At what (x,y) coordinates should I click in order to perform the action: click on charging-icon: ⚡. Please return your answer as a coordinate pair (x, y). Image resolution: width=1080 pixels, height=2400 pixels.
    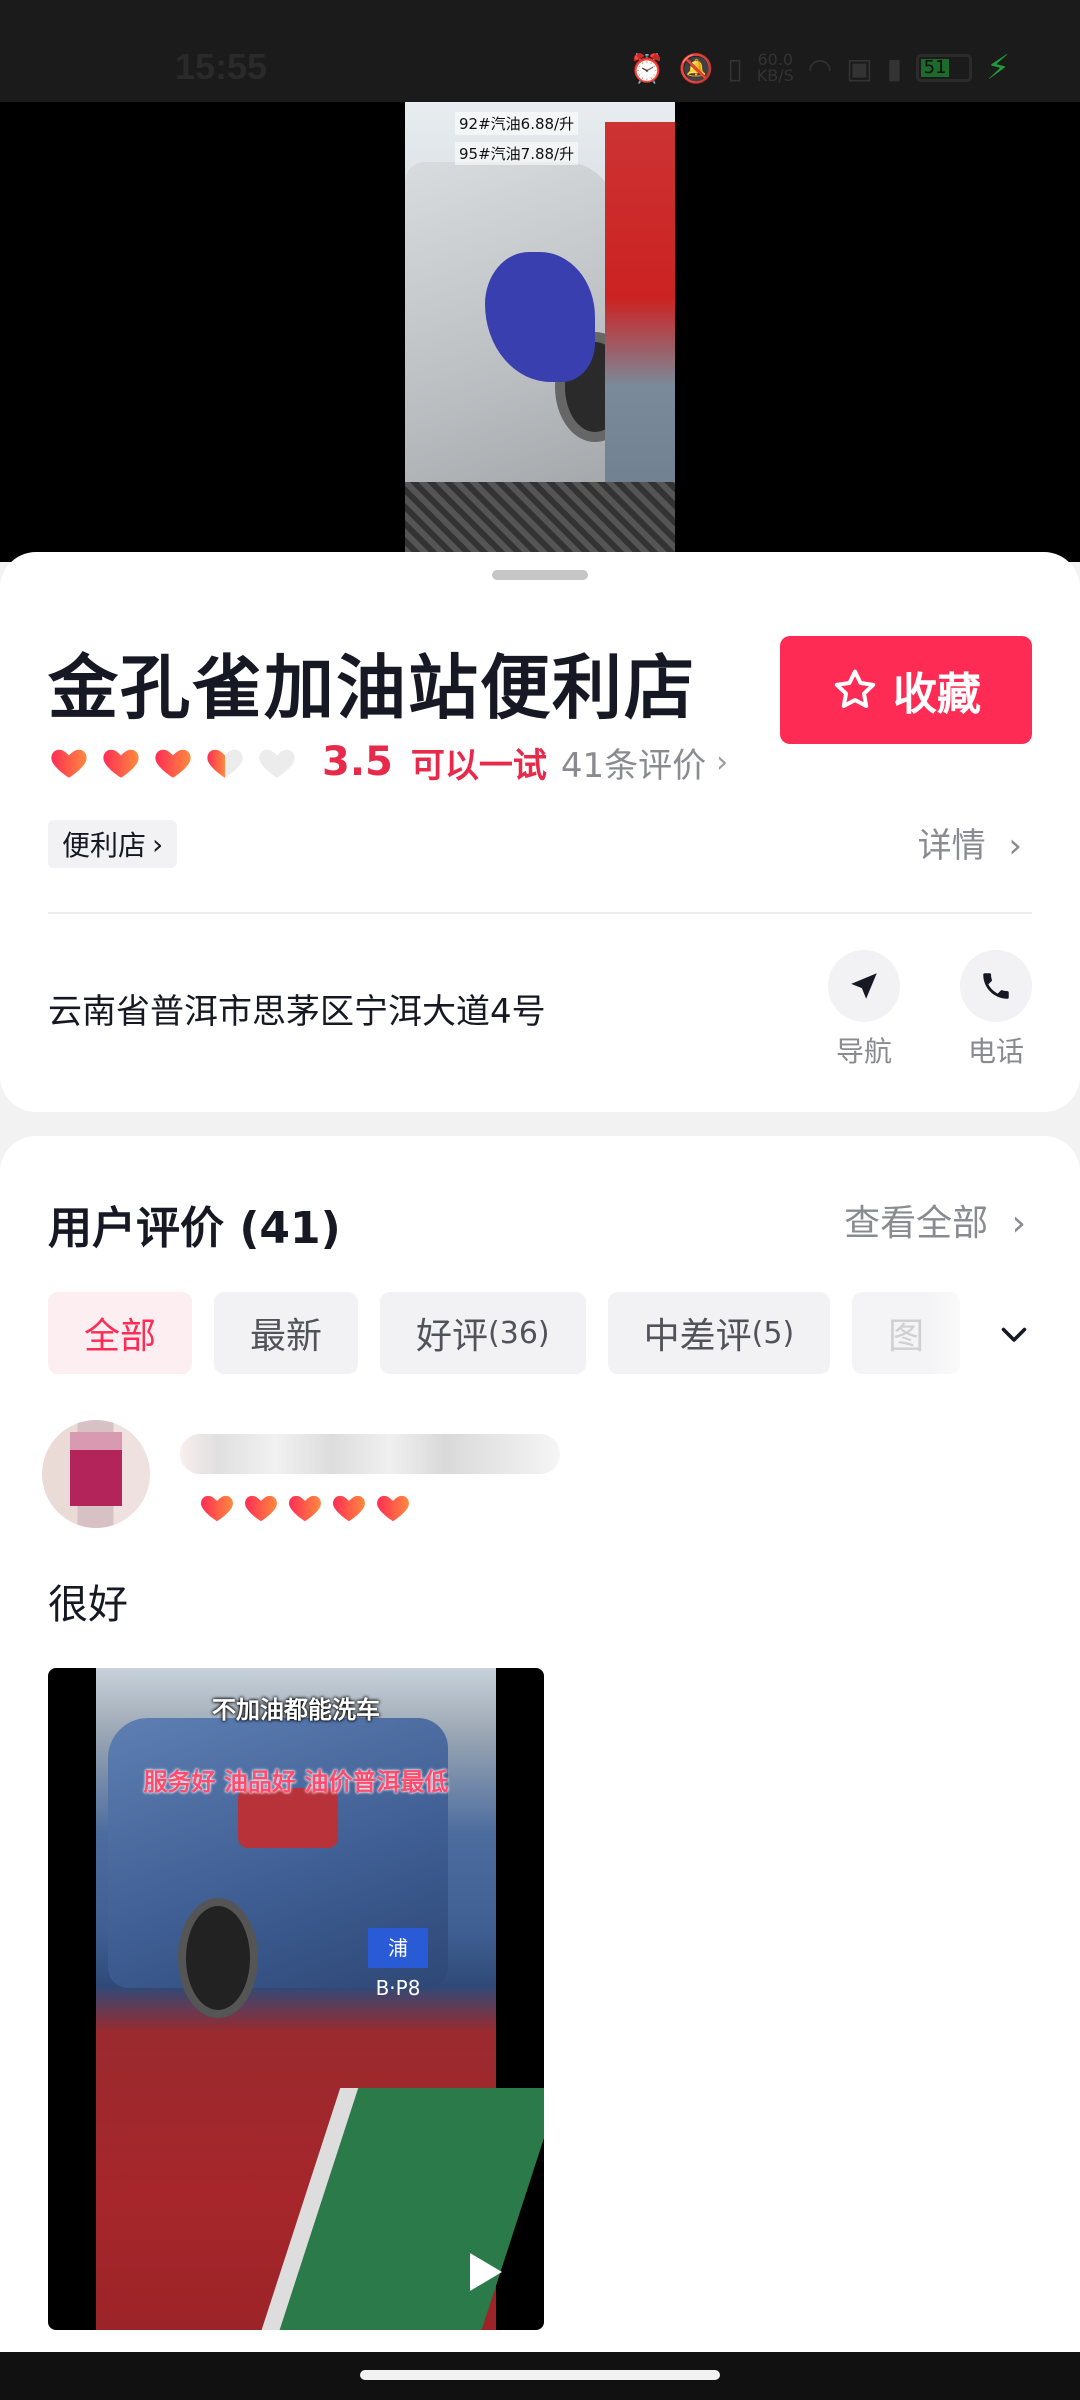
    Looking at the image, I should click on (998, 68).